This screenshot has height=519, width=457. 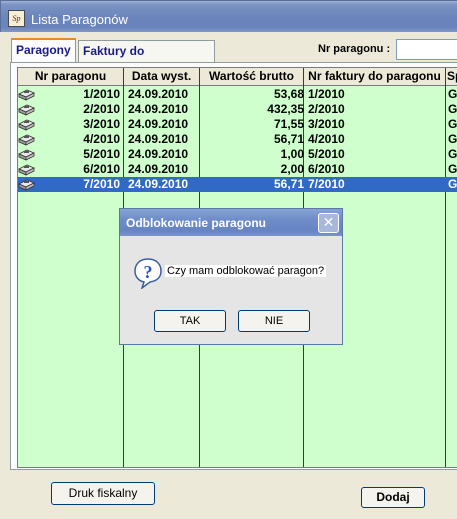 I want to click on app-icon: Sp, so click(x=16, y=18).